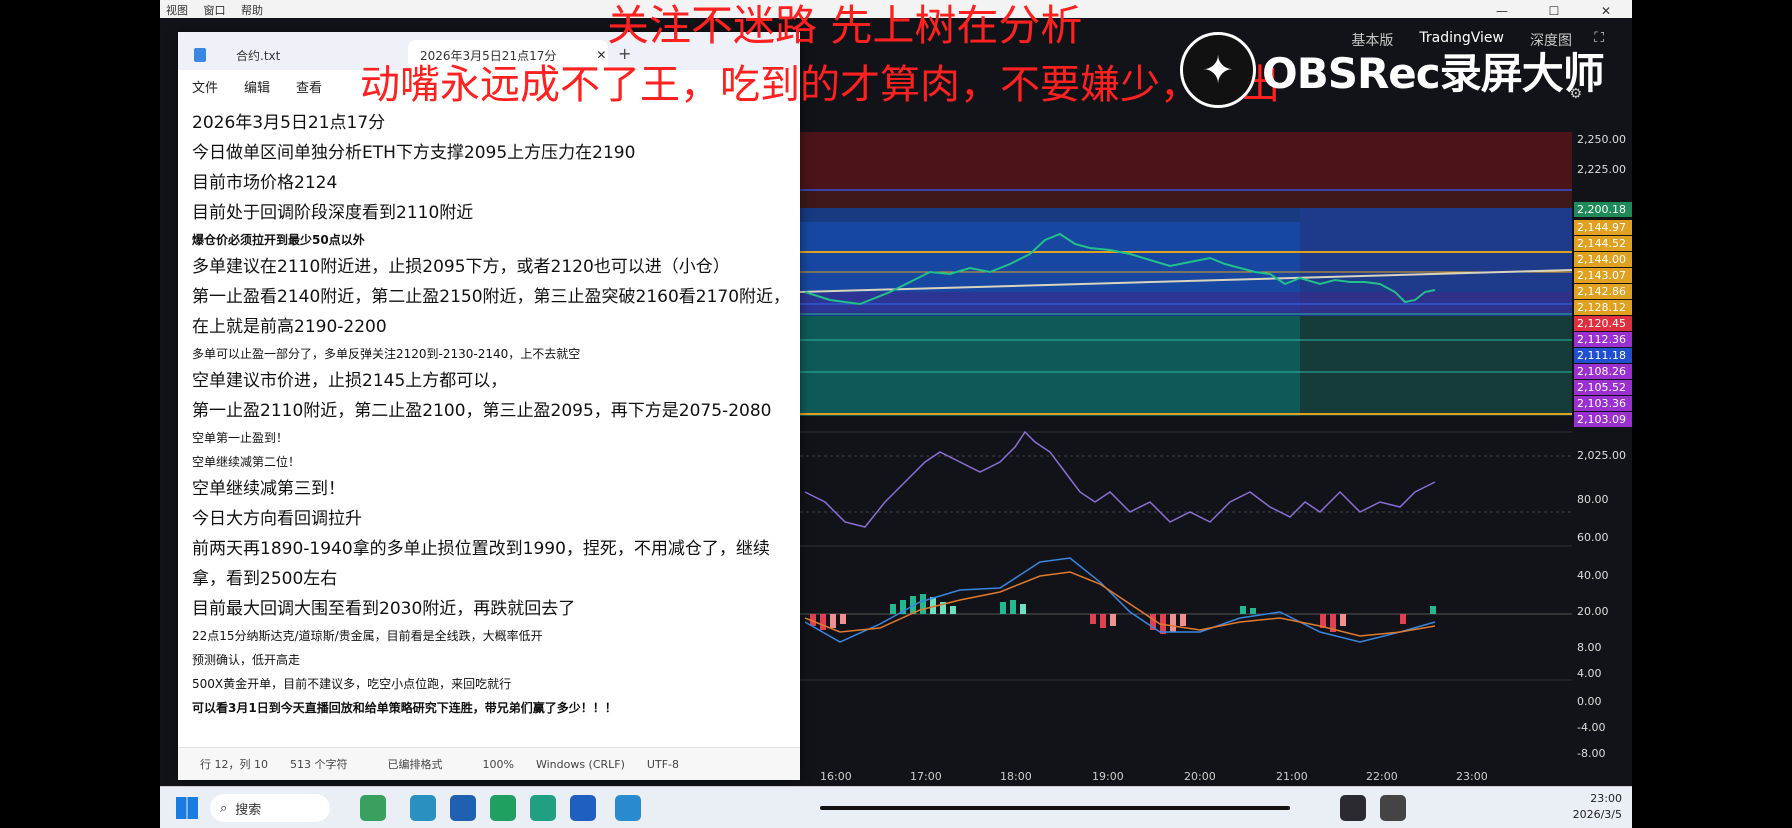  What do you see at coordinates (1218, 70) in the screenshot?
I see `obs-logo-icon: ✦` at bounding box center [1218, 70].